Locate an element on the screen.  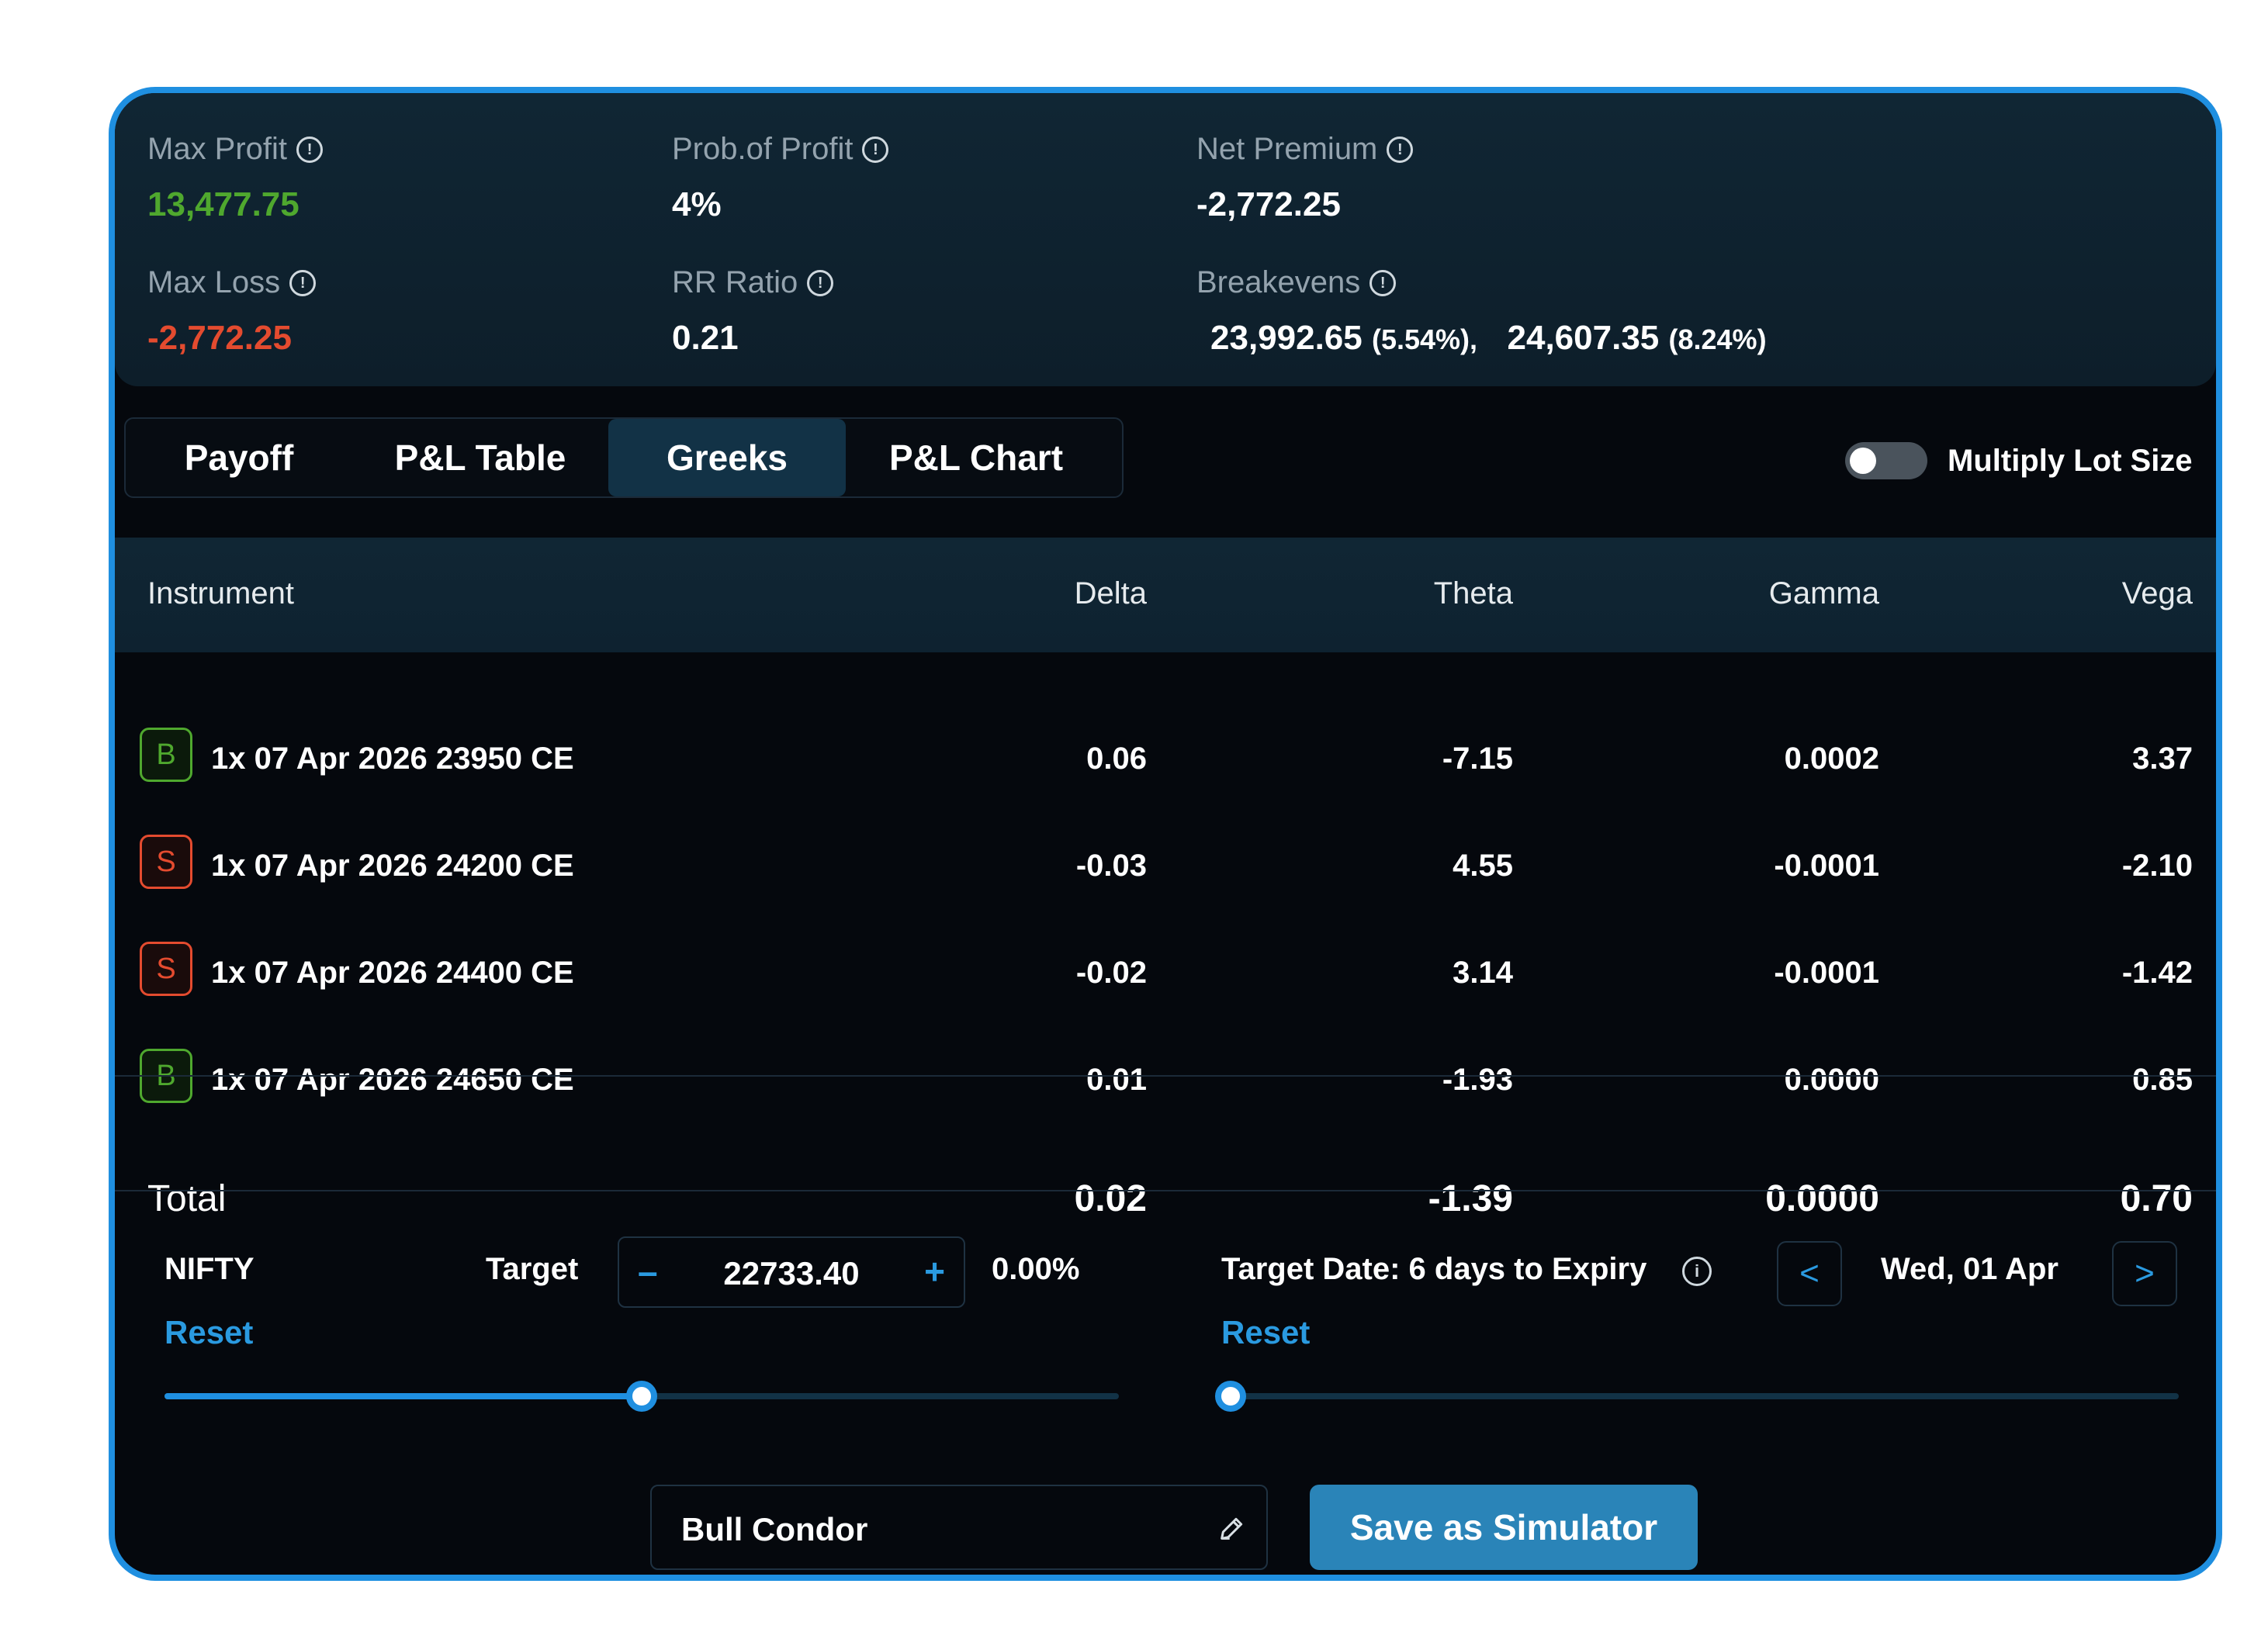
target-slider-fill is located at coordinates (403, 1396).